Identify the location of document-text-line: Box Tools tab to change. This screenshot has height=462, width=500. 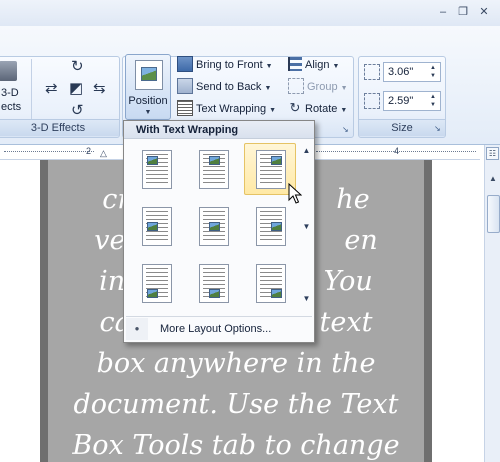
(236, 445).